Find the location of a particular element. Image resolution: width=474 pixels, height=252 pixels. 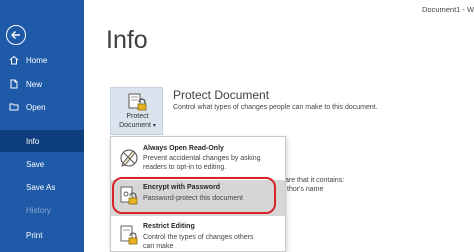

nav-info: Info is located at coordinates (42, 141).